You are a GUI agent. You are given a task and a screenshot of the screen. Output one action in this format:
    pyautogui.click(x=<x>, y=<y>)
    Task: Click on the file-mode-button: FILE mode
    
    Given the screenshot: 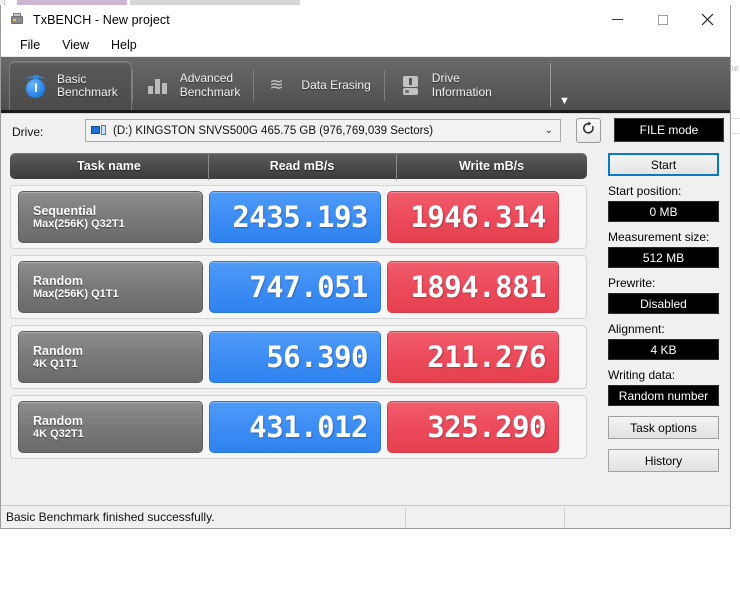 What is the action you would take?
    pyautogui.click(x=669, y=130)
    